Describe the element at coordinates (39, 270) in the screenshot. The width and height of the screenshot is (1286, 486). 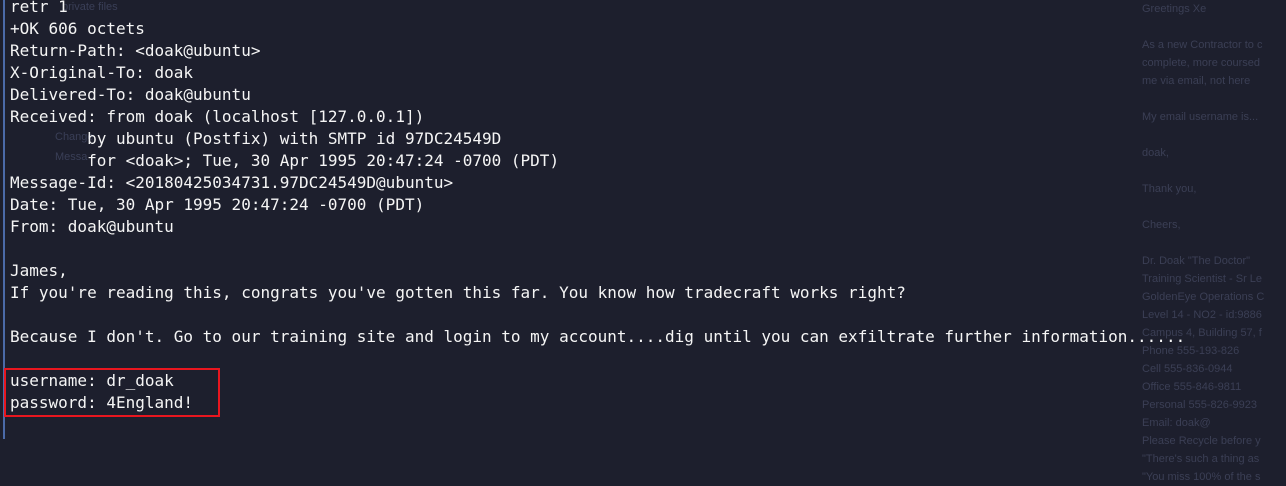
I see `terminal-line: James,` at that location.